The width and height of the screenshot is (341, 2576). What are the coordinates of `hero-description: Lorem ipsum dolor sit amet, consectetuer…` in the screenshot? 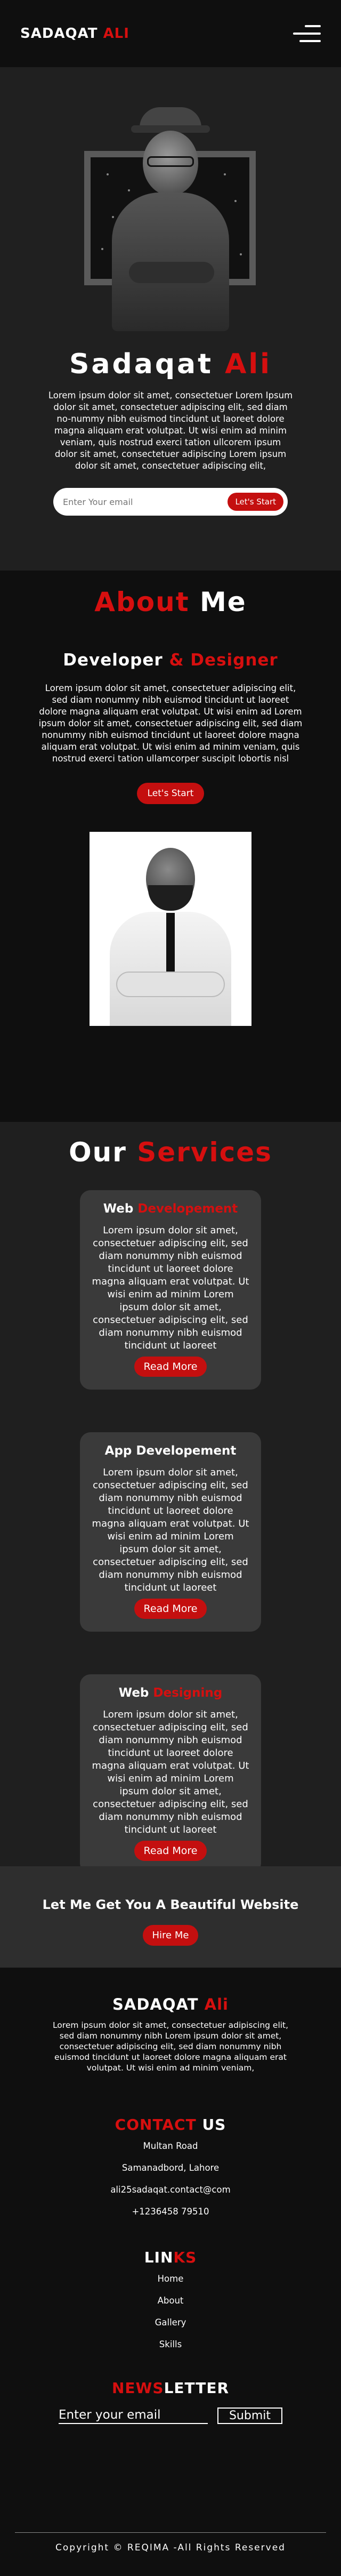 It's located at (170, 431).